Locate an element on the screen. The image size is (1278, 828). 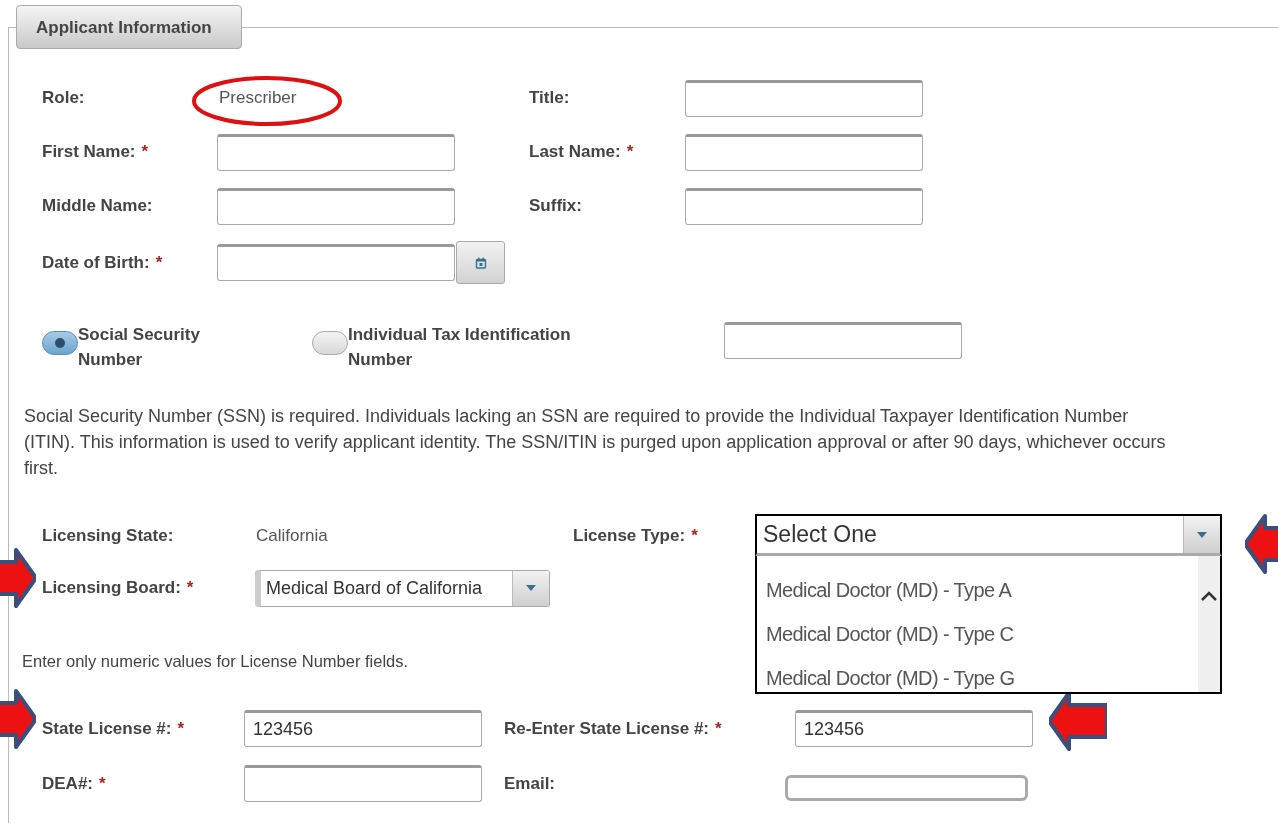
field-label: License Type: is located at coordinates (629, 535).